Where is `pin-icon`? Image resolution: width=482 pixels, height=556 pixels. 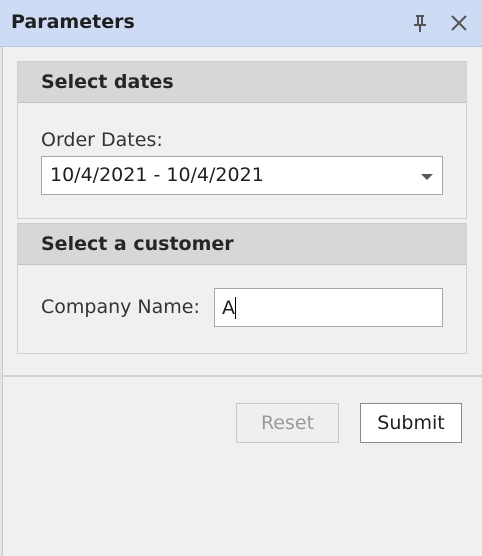
pin-icon is located at coordinates (420, 23).